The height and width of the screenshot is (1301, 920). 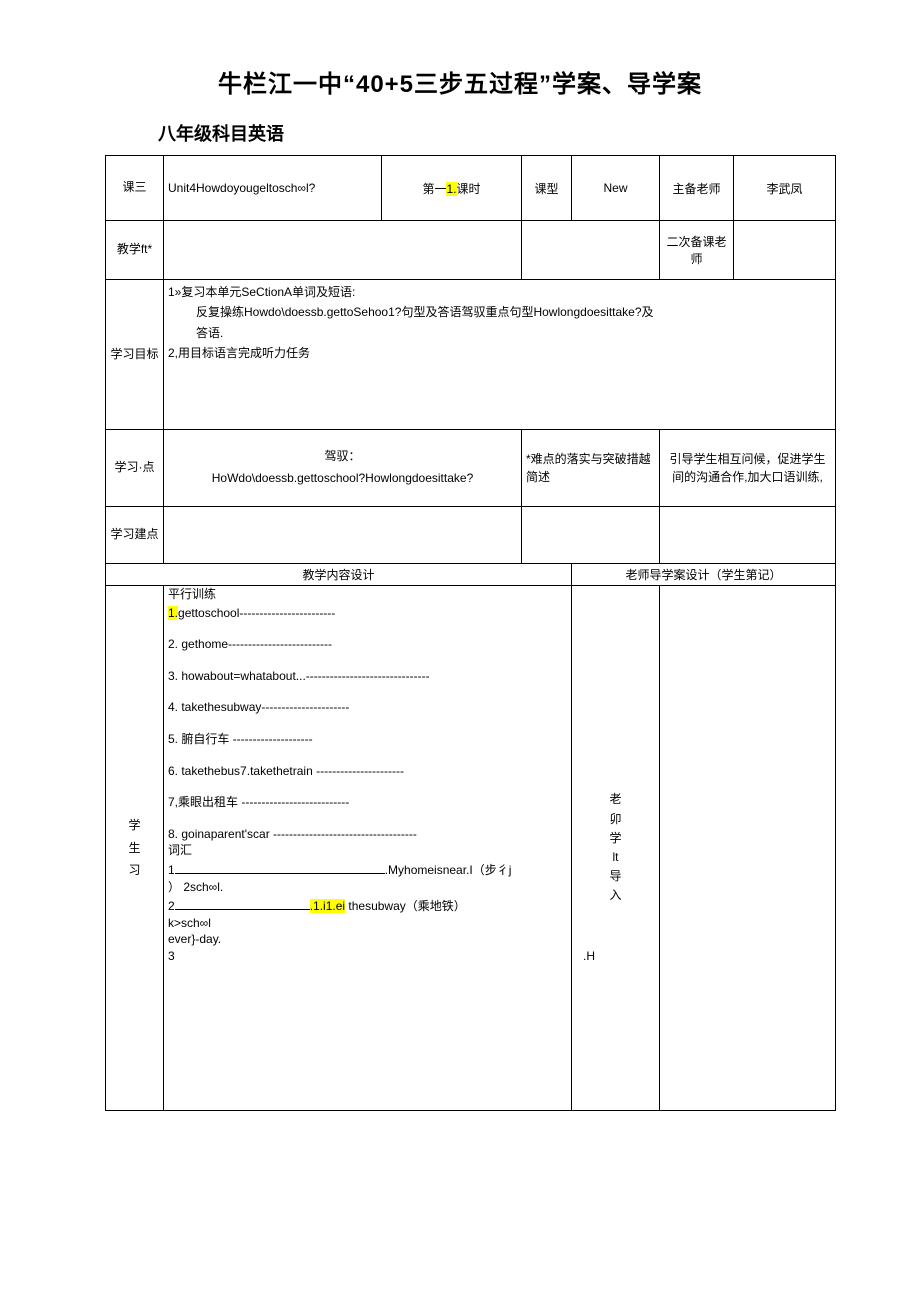 What do you see at coordinates (192, 594) in the screenshot?
I see `practice-heading: 平行训练` at bounding box center [192, 594].